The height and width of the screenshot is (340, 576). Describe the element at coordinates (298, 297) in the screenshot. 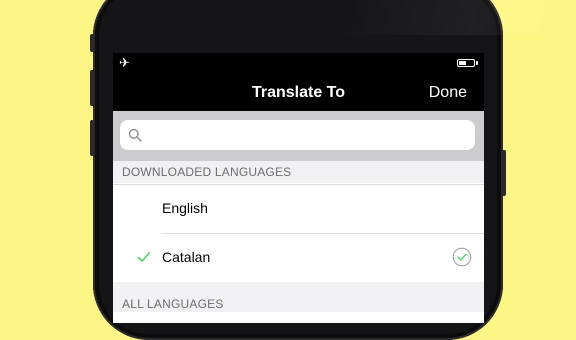

I see `all-languages-header: ALL LANGUAGES` at that location.